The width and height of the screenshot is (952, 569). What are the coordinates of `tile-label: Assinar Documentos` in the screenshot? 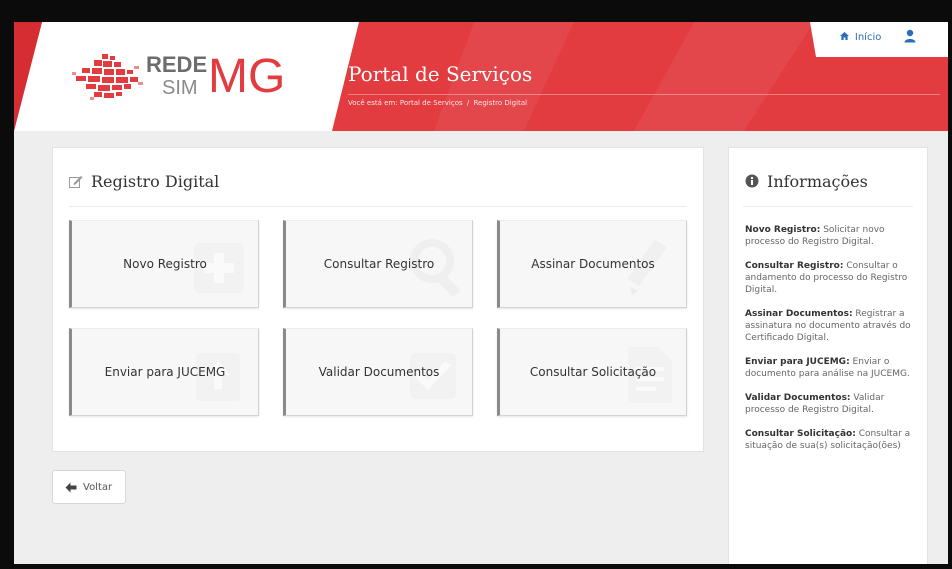 It's located at (593, 264).